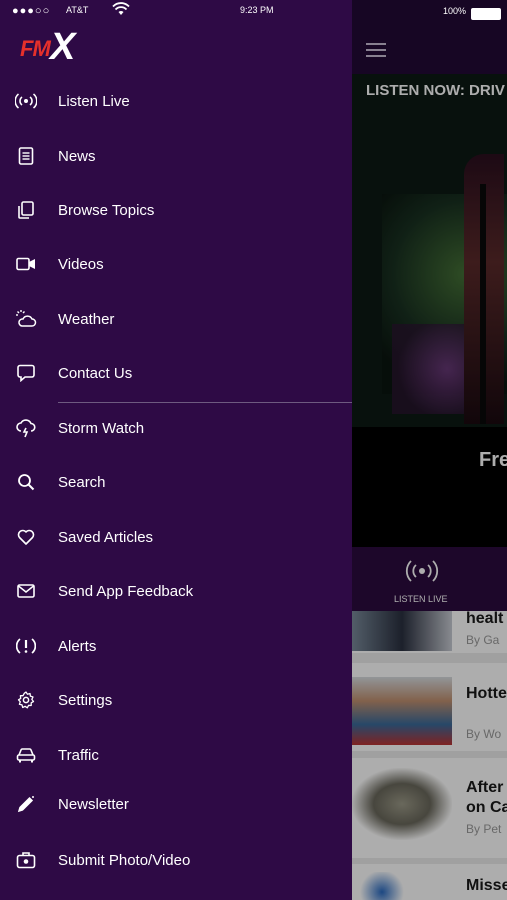 This screenshot has width=507, height=900. Describe the element at coordinates (26, 210) in the screenshot. I see `copy-icon` at that location.